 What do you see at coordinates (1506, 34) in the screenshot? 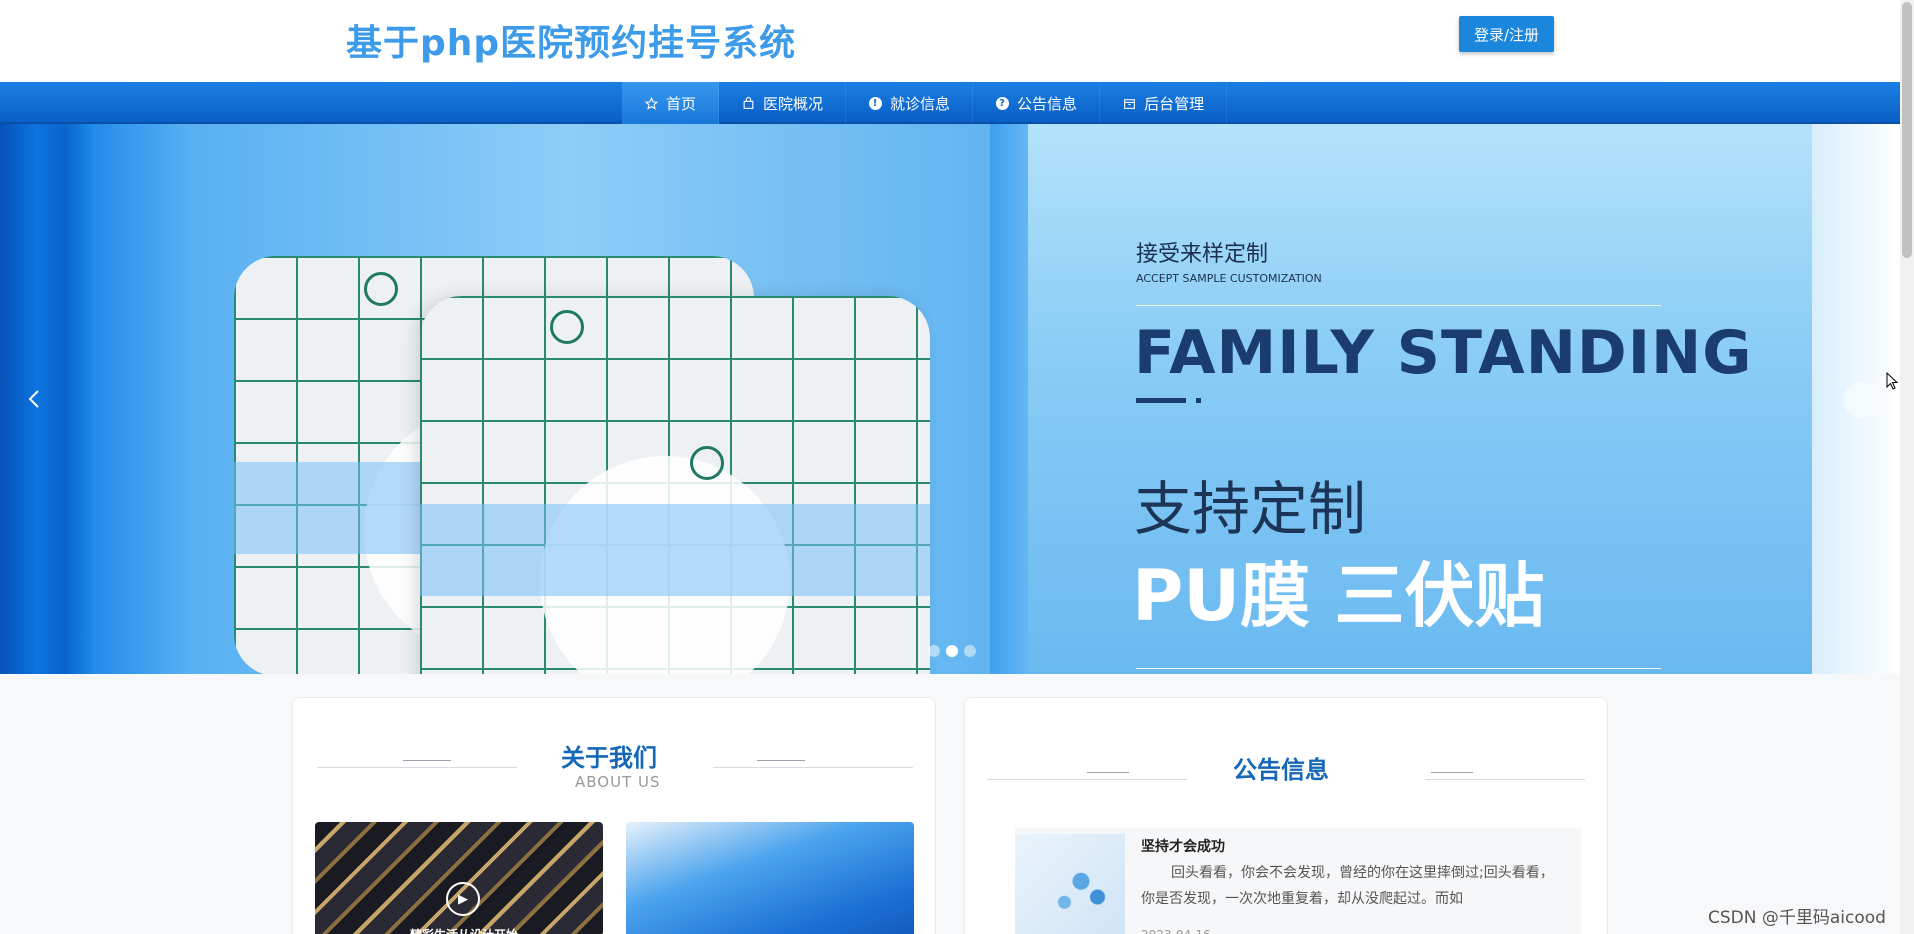
I see `login-register-button: 登录/注册` at bounding box center [1506, 34].